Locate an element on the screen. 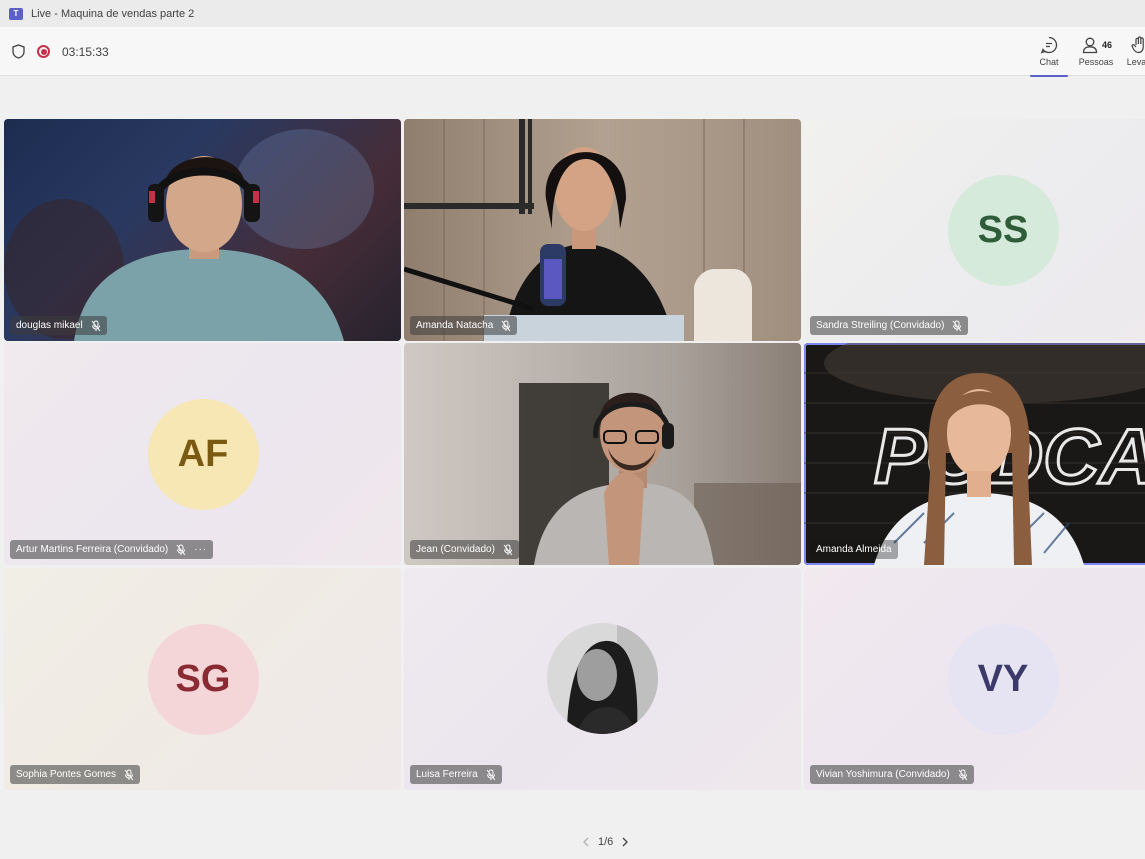  participant-tile: Luisa Ferreira is located at coordinates (602, 679).